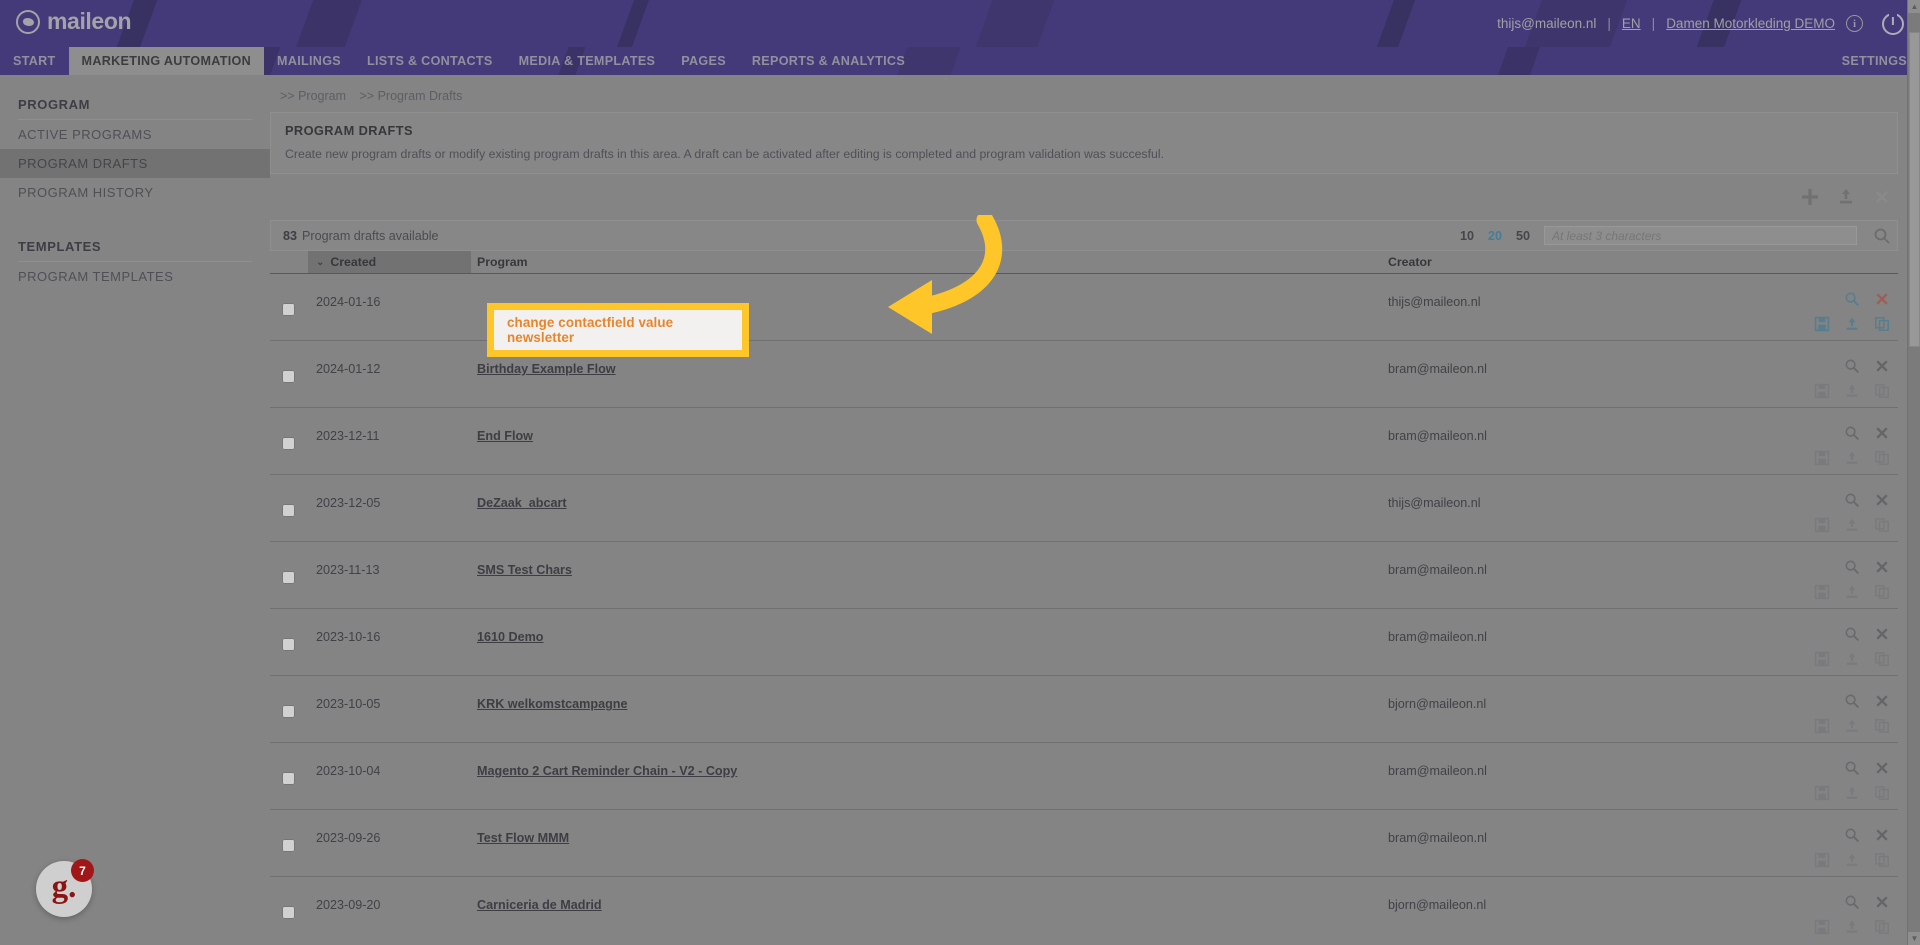 The width and height of the screenshot is (1920, 945). Describe the element at coordinates (135, 134) in the screenshot. I see `sidebar-item-active-programs: ACTIVE PROGRAMS` at that location.